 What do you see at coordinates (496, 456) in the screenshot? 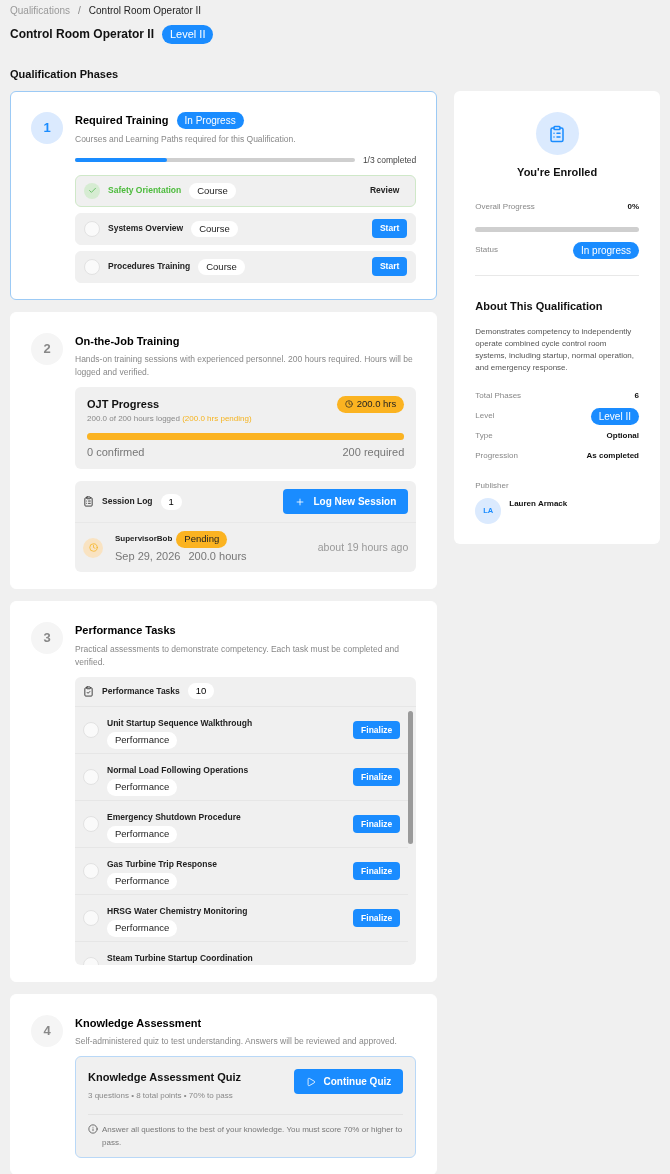
I see `detail-label: Progression` at bounding box center [496, 456].